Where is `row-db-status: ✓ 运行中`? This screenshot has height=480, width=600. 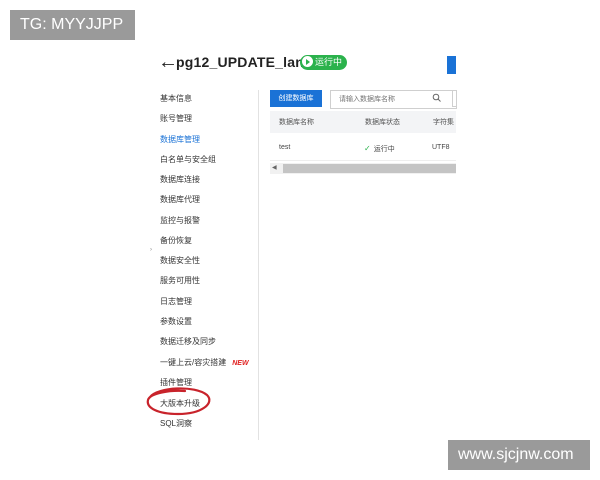 row-db-status: ✓ 运行中 is located at coordinates (379, 148).